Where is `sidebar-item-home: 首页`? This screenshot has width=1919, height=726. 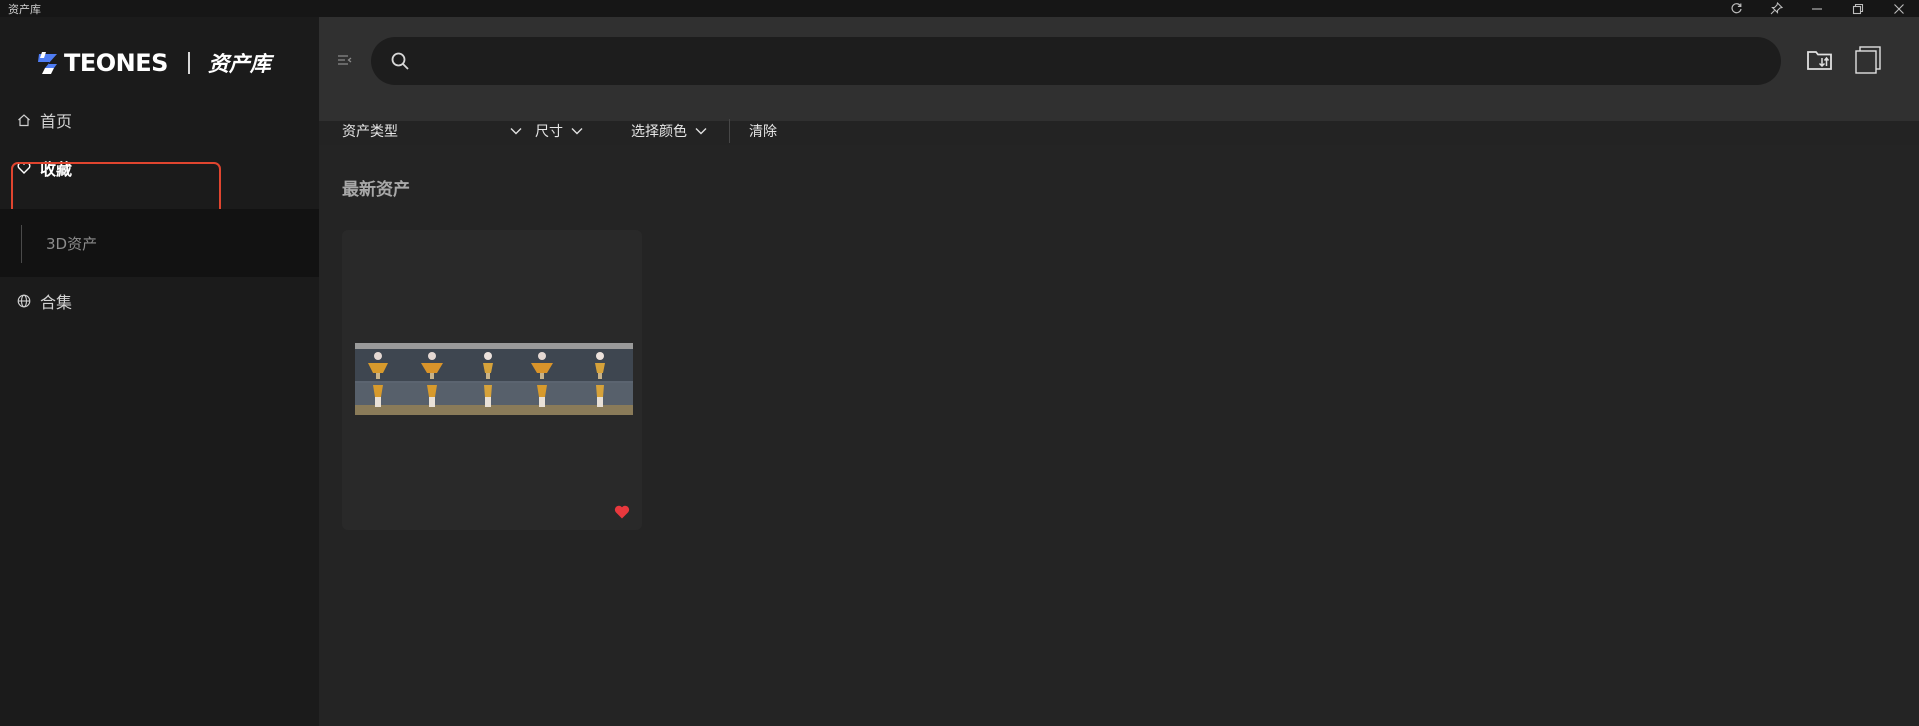
sidebar-item-home: 首页 is located at coordinates (159, 120).